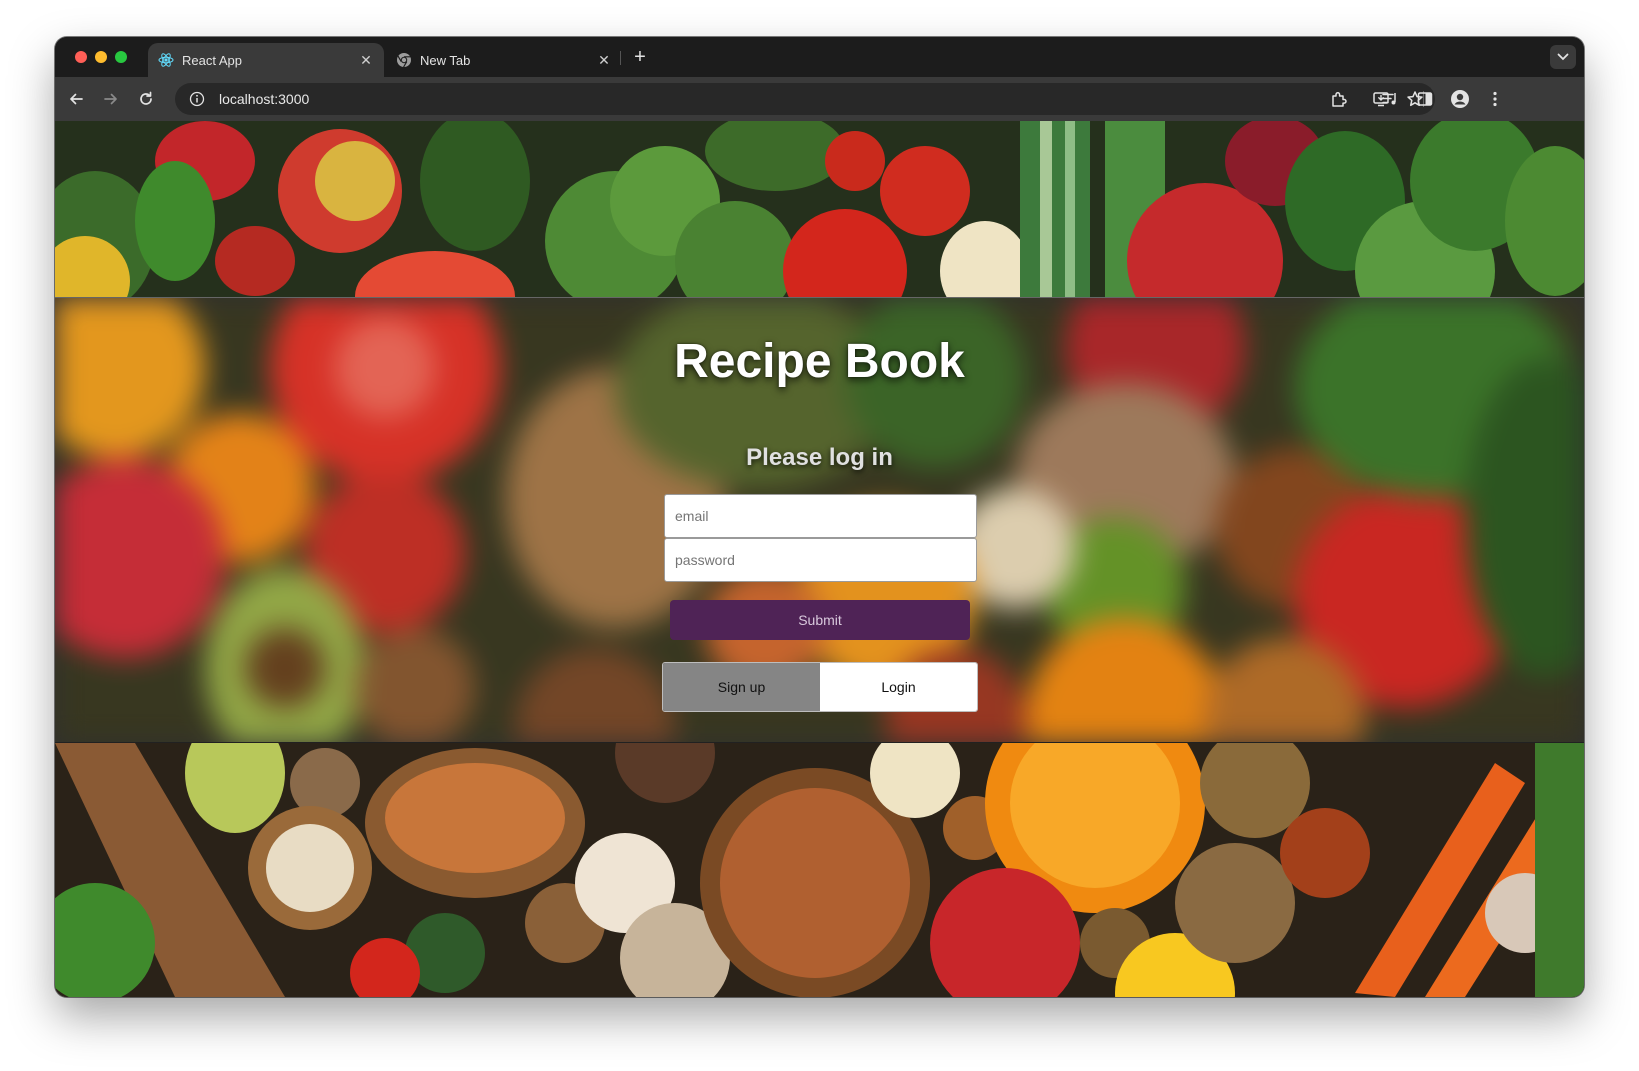 Image resolution: width=1639 pixels, height=1071 pixels. I want to click on tab-search-button, so click(1563, 57).